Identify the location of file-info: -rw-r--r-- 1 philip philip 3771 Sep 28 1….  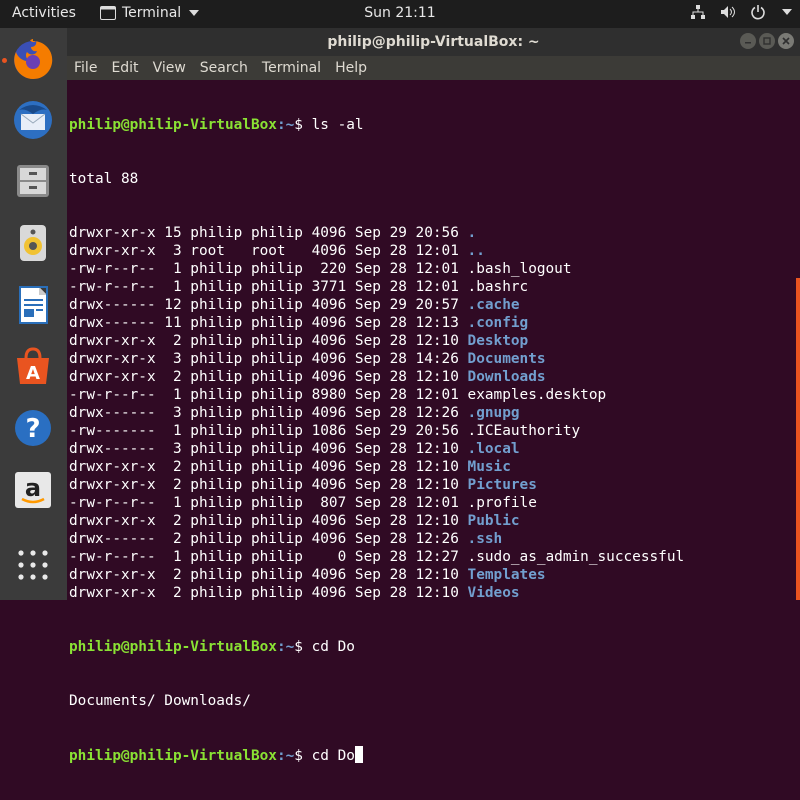
(268, 287).